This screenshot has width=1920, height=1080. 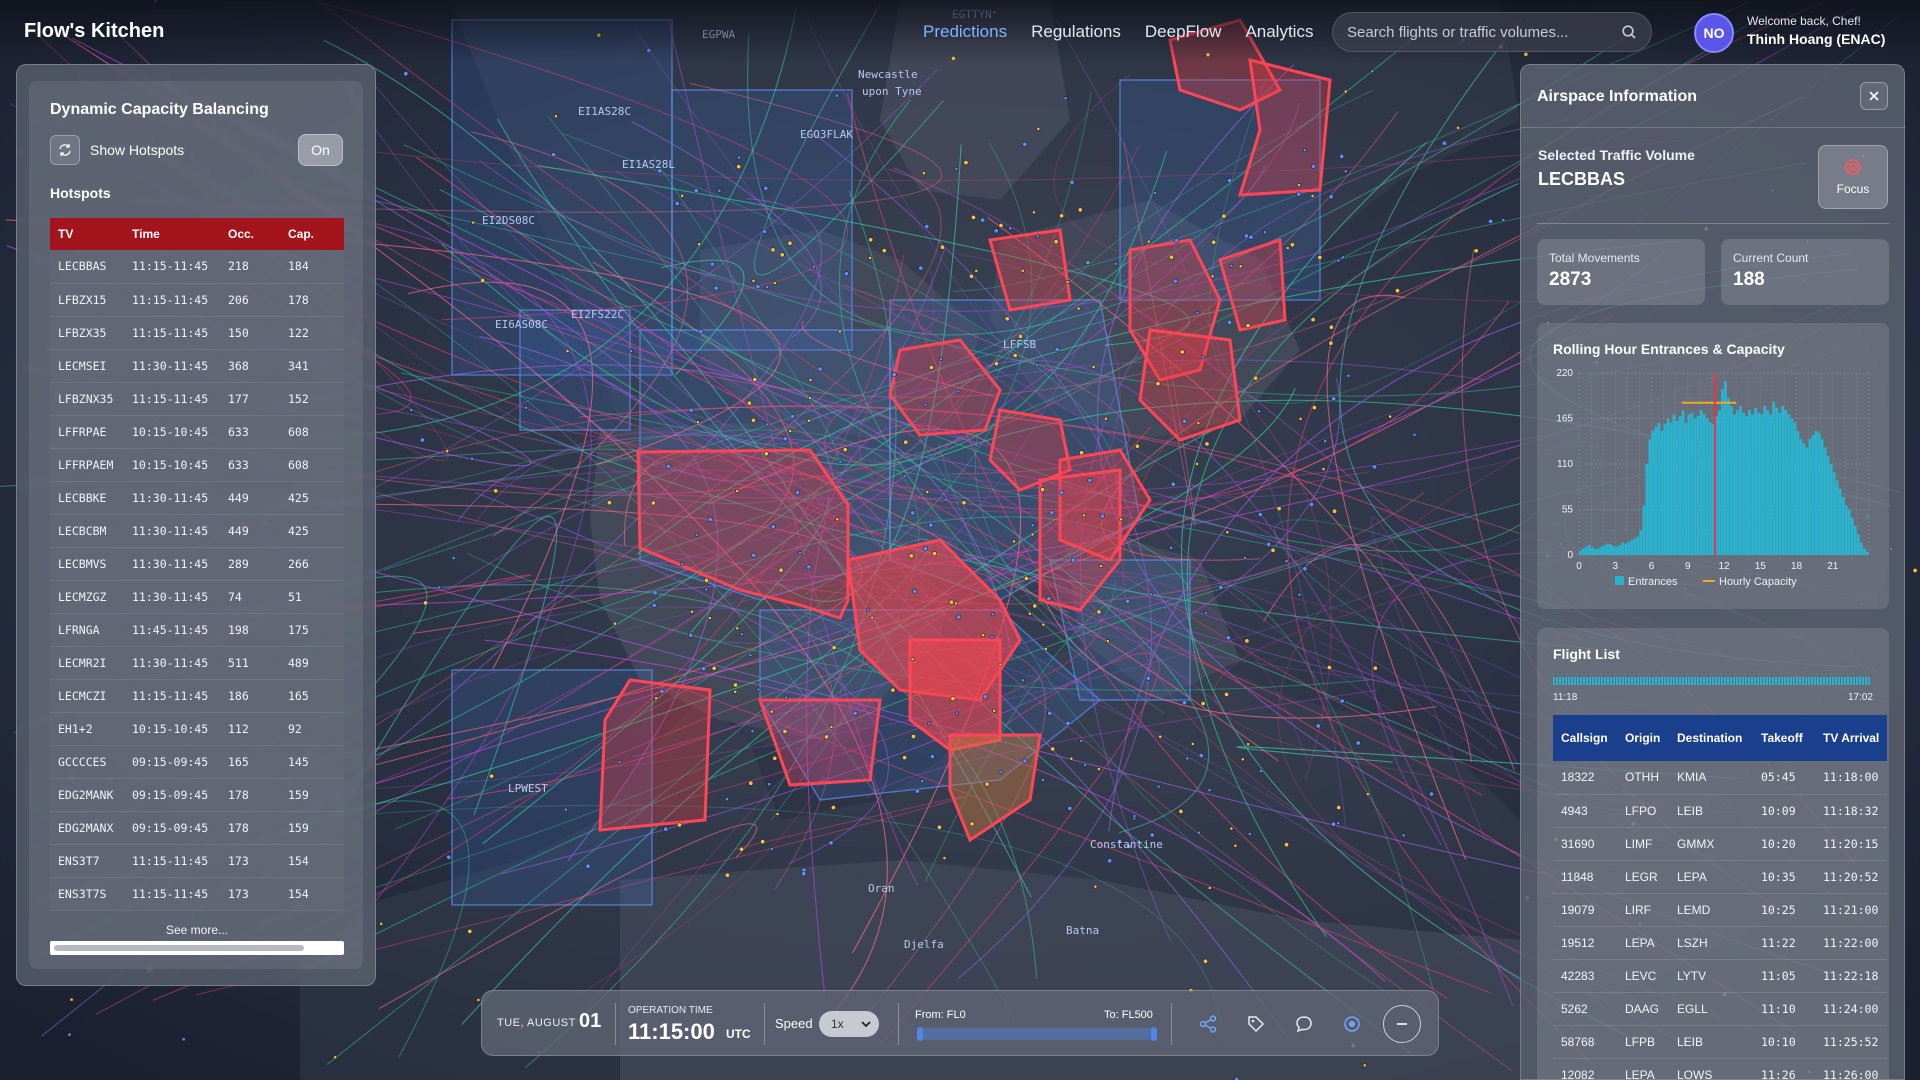 I want to click on flight-level-slider, so click(x=1037, y=1034).